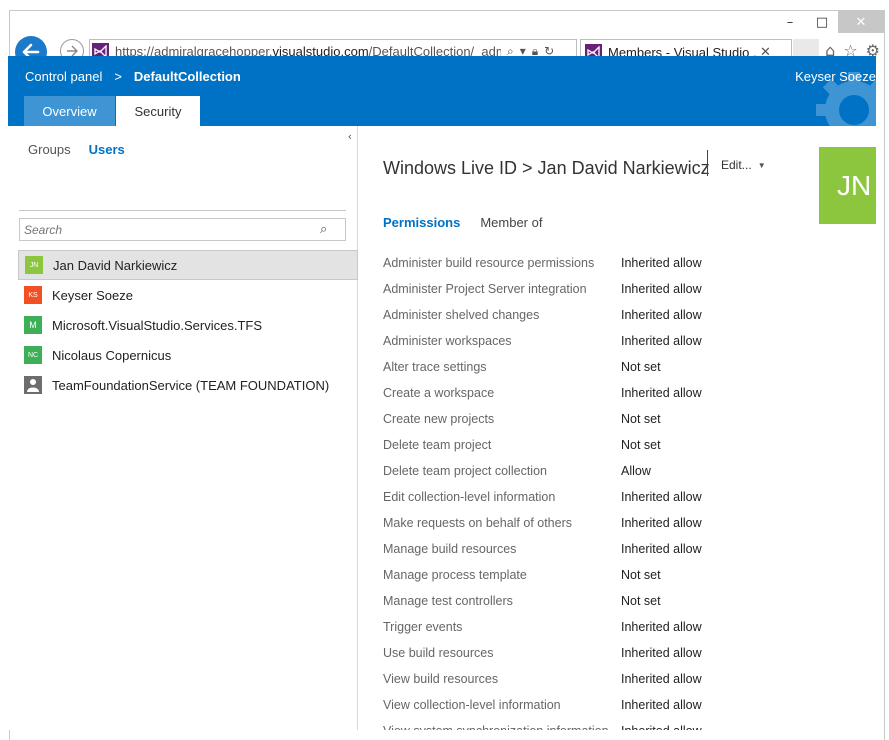  Describe the element at coordinates (438, 653) in the screenshot. I see `permission-name: Use build resources` at that location.